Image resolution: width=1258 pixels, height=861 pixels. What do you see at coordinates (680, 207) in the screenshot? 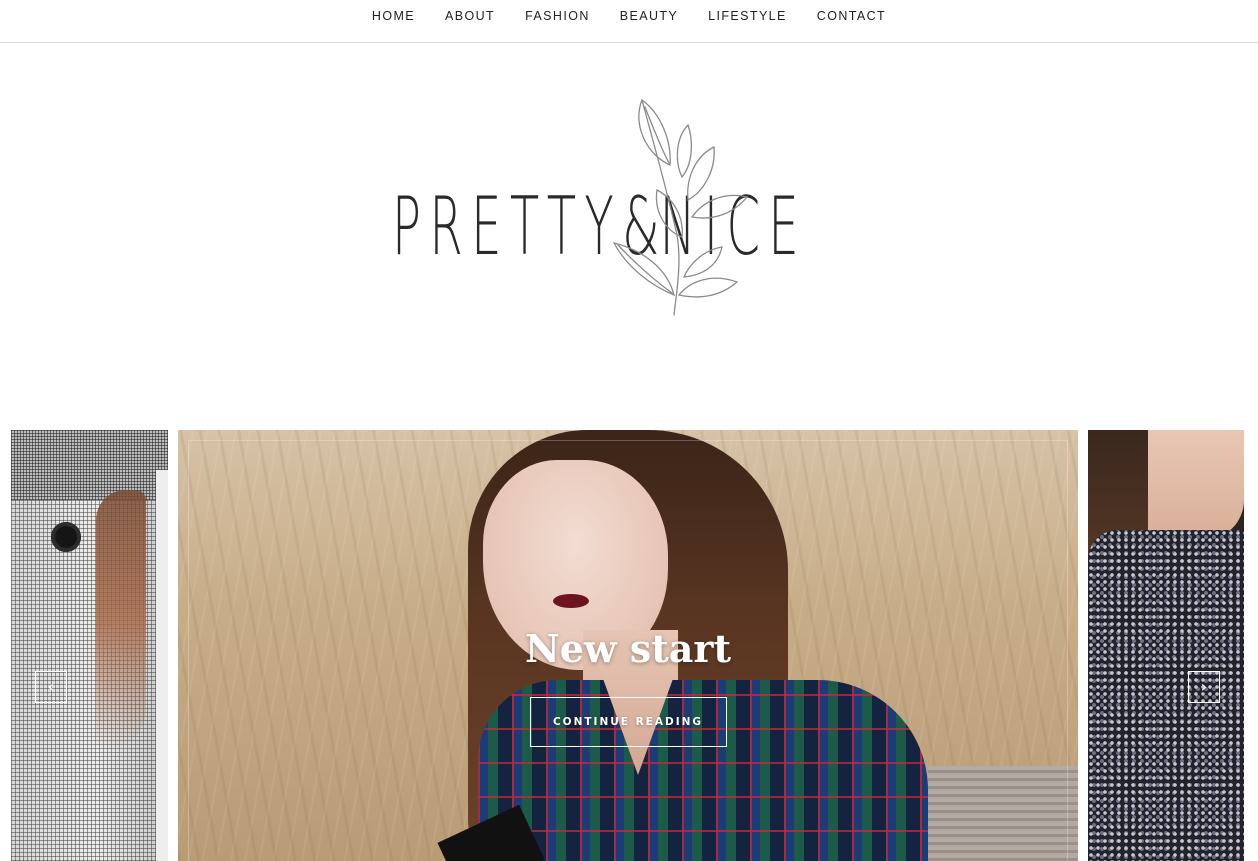
I see `leaf-branch-icon` at bounding box center [680, 207].